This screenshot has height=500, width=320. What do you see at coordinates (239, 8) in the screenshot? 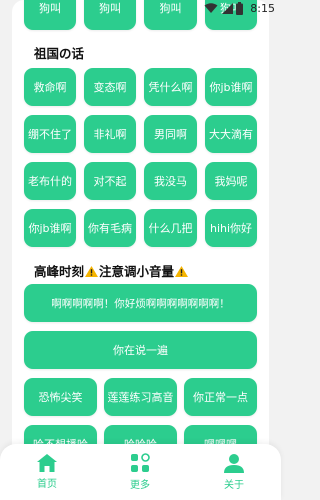
I see `battery-icon` at bounding box center [239, 8].